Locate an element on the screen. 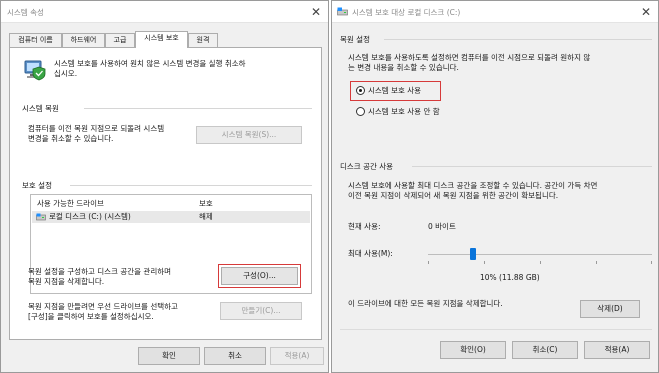 The image size is (659, 373). dialog-title: 시스템 보호 대상 로컬 디스크 (C:) is located at coordinates (406, 12).